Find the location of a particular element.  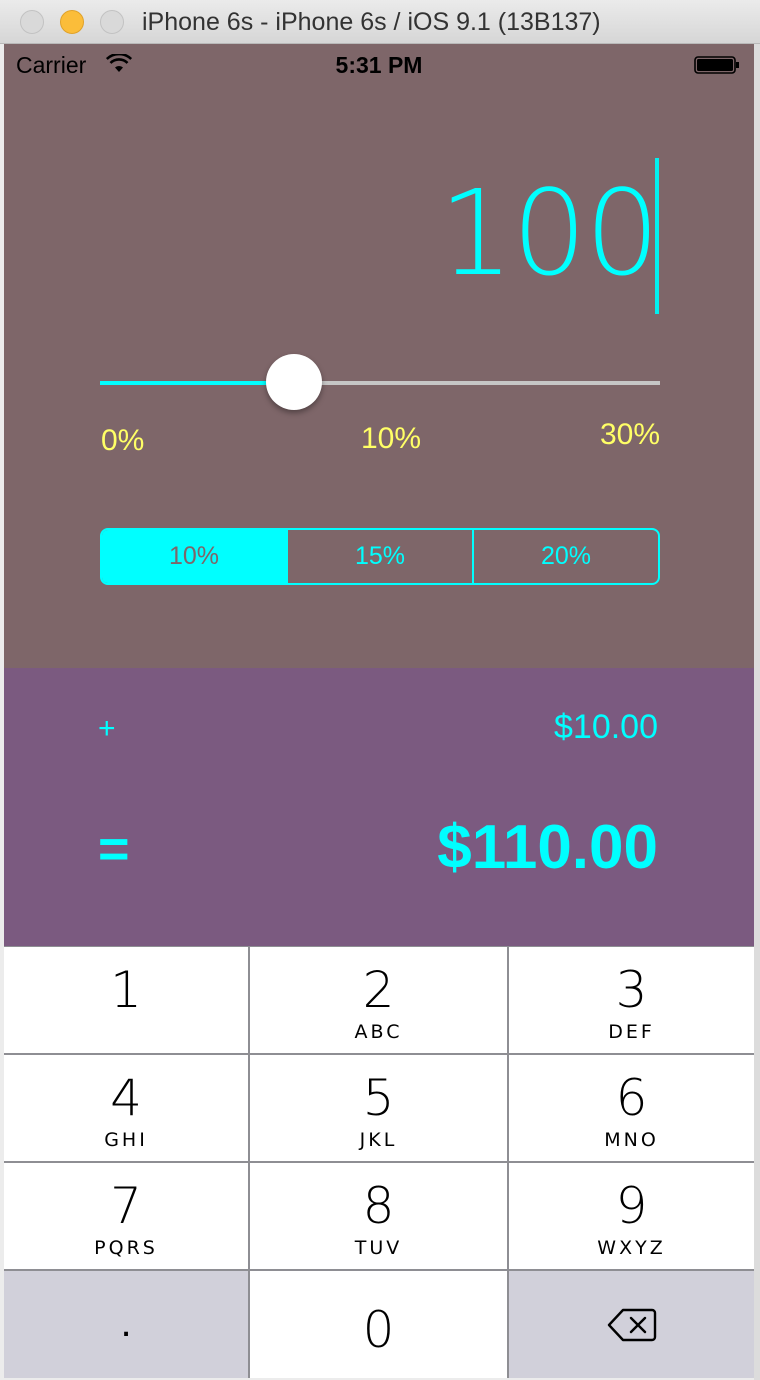

tip-segmented-control: 10% 15% 20% is located at coordinates (380, 556).